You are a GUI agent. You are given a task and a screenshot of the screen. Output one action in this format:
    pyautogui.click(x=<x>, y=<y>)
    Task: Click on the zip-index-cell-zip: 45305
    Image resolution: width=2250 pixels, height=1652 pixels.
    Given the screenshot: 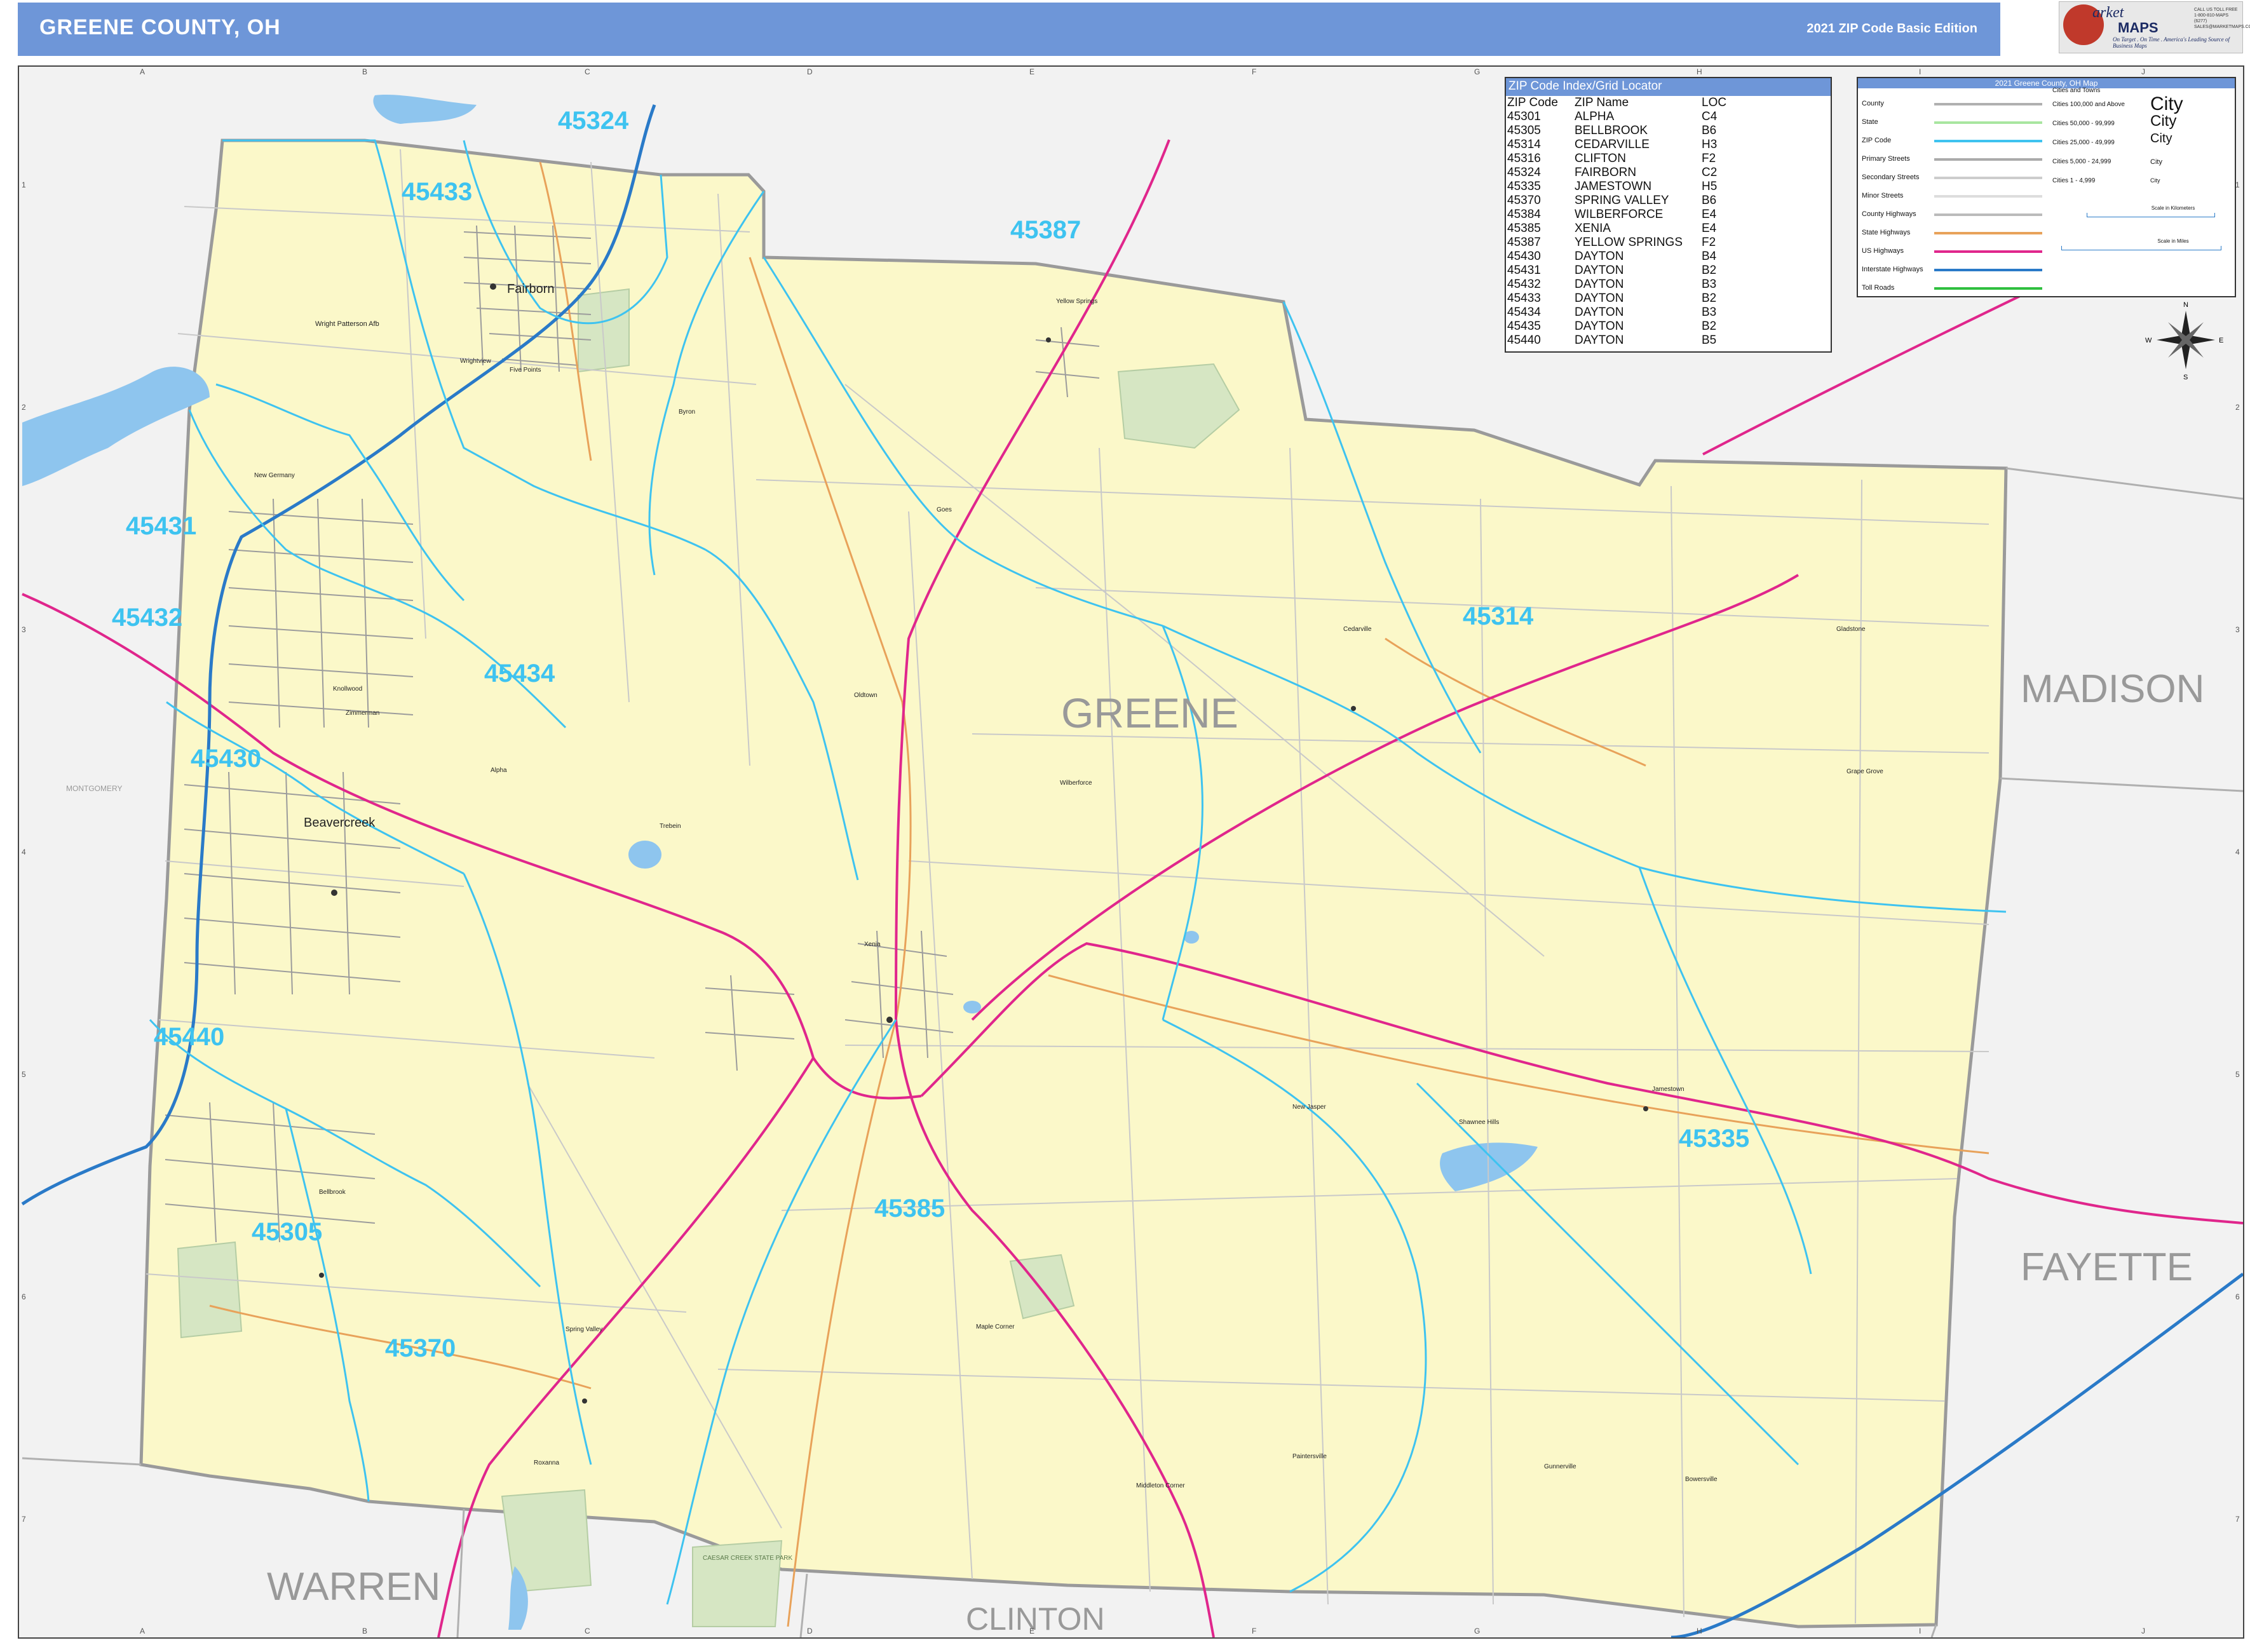 What is the action you would take?
    pyautogui.click(x=1524, y=131)
    